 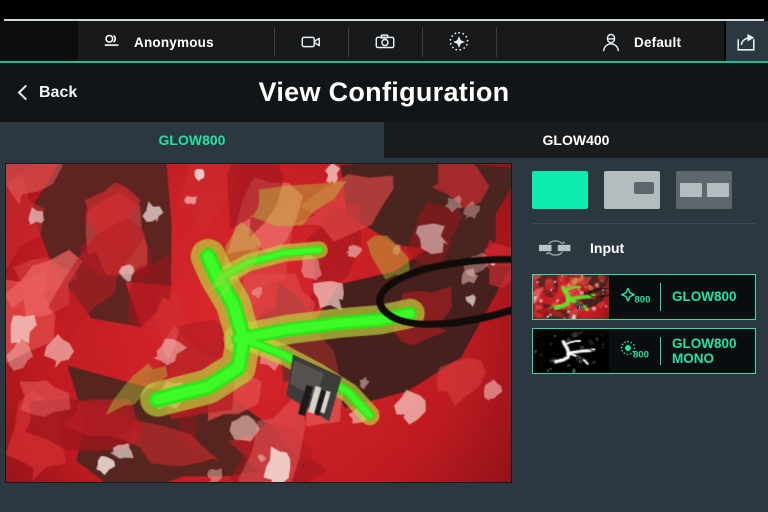 What do you see at coordinates (644, 248) in the screenshot?
I see `input-section-header: Input` at bounding box center [644, 248].